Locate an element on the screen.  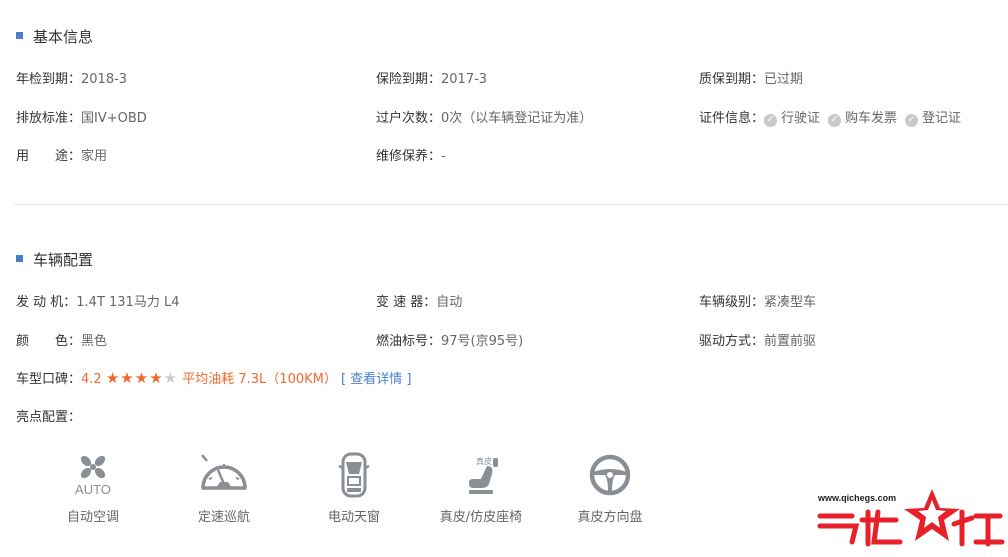
maintenance-row: 维修保养：- is located at coordinates (411, 156).